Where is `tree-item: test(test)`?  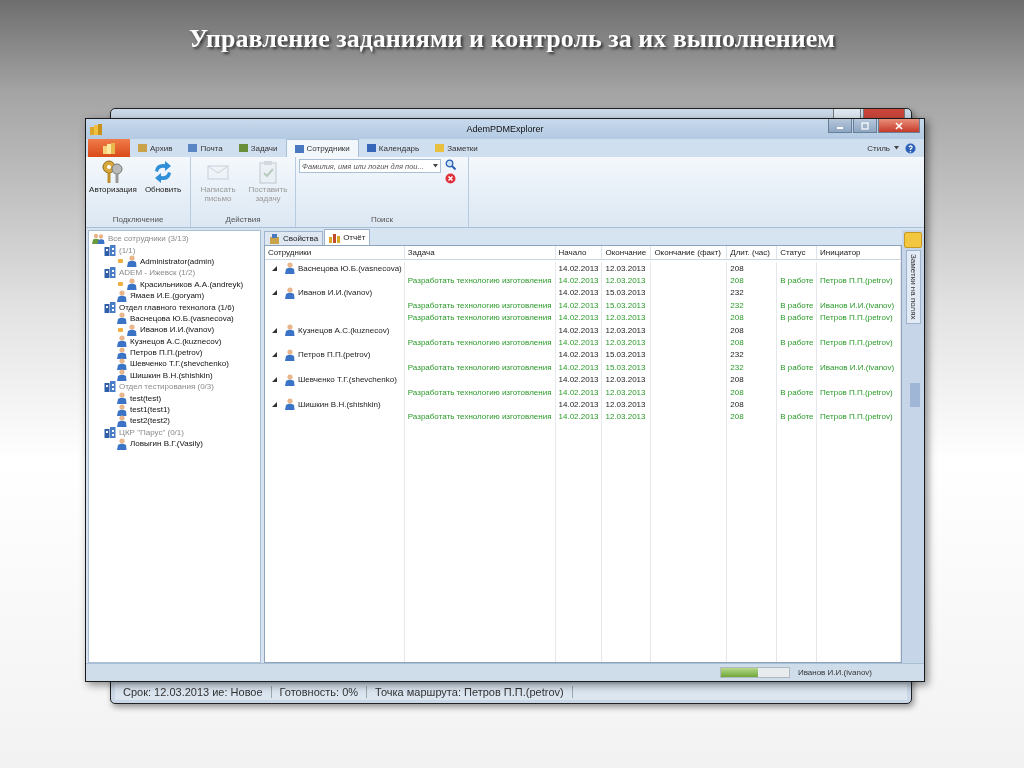
tree-item: test(test) is located at coordinates (146, 398).